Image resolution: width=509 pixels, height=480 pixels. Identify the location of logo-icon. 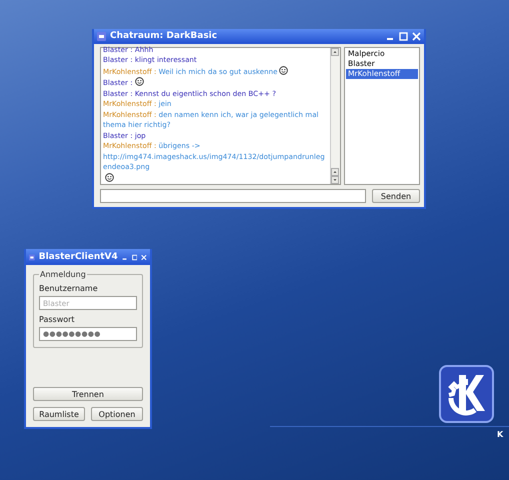
(466, 394).